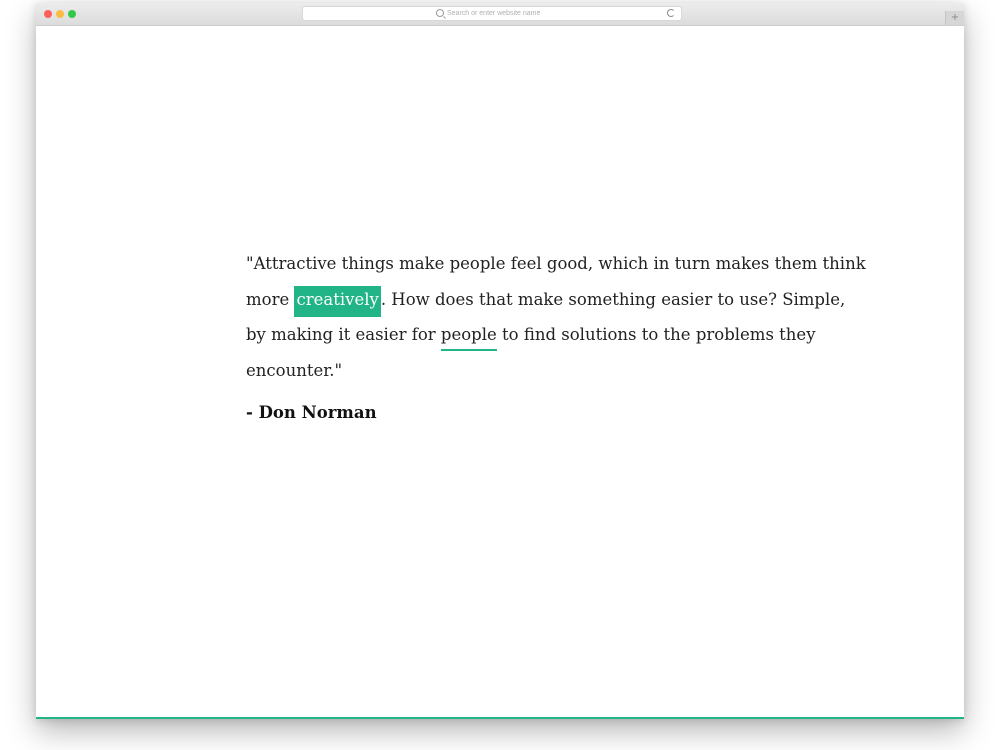 The width and height of the screenshot is (1000, 750). I want to click on close-window-button, so click(48, 14).